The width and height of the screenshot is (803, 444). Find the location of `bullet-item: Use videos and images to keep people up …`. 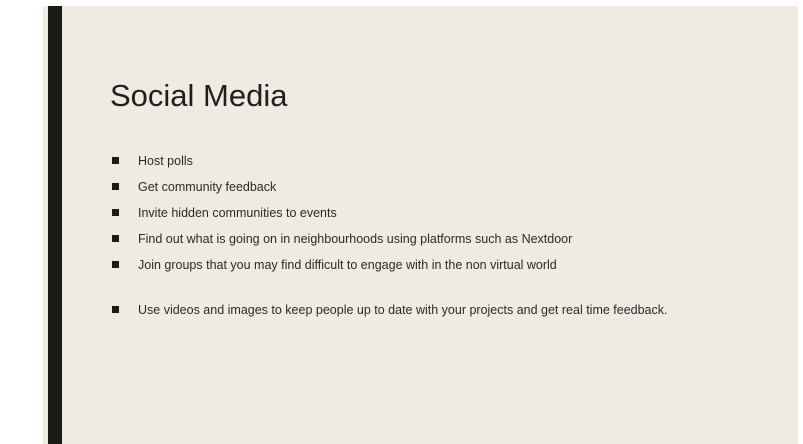

bullet-item: Use videos and images to keep people up … is located at coordinates (420, 310).